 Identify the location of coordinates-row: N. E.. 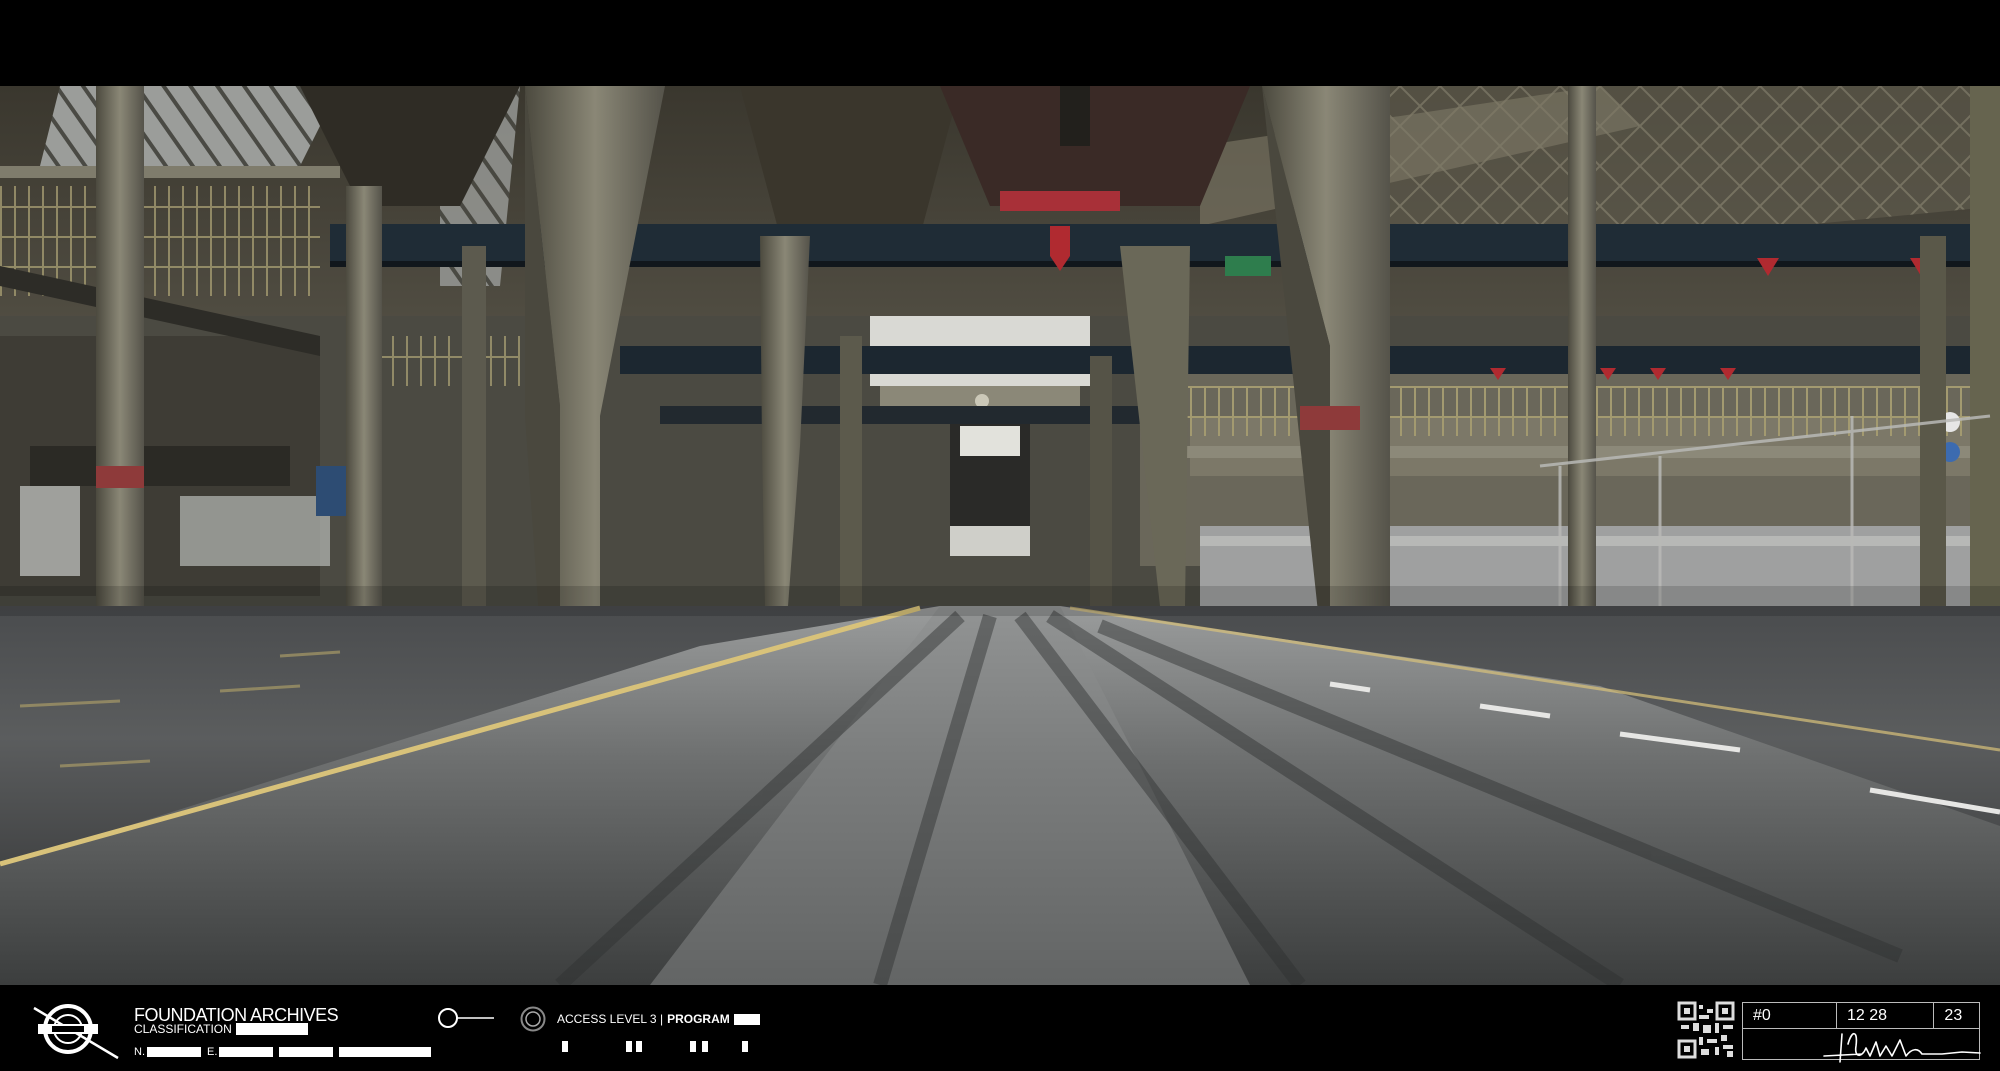
(285, 1052).